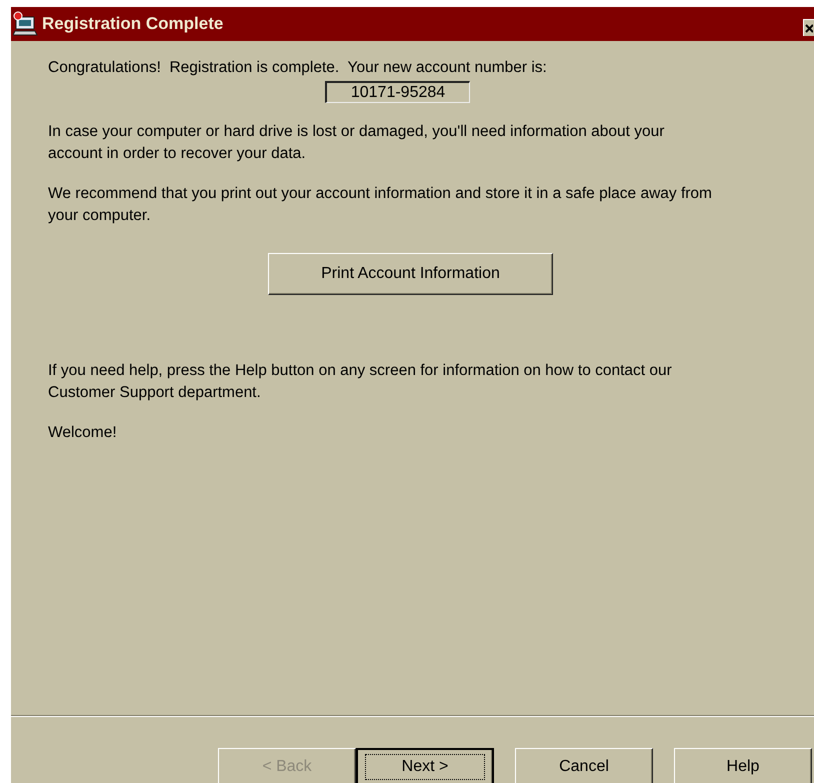  What do you see at coordinates (425, 765) in the screenshot?
I see `wizard-button: Next >` at bounding box center [425, 765].